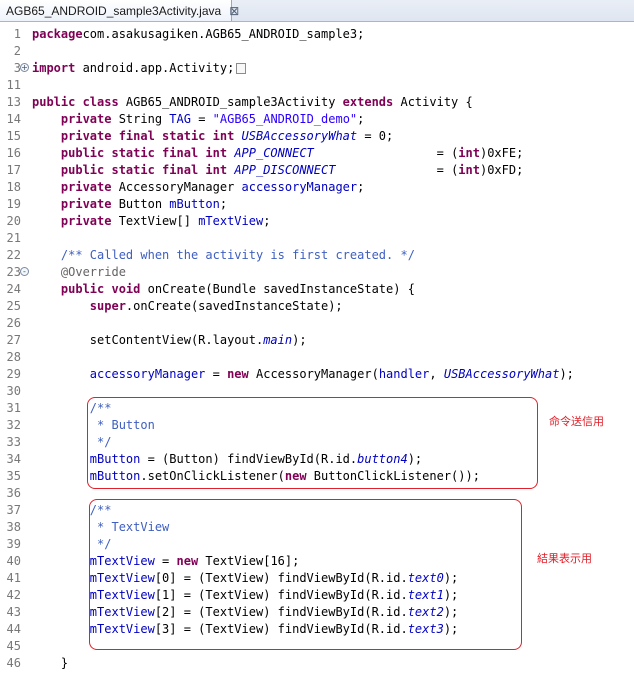 The image size is (634, 676). I want to click on code-text: private TextView[] mTextView;, so click(151, 221).